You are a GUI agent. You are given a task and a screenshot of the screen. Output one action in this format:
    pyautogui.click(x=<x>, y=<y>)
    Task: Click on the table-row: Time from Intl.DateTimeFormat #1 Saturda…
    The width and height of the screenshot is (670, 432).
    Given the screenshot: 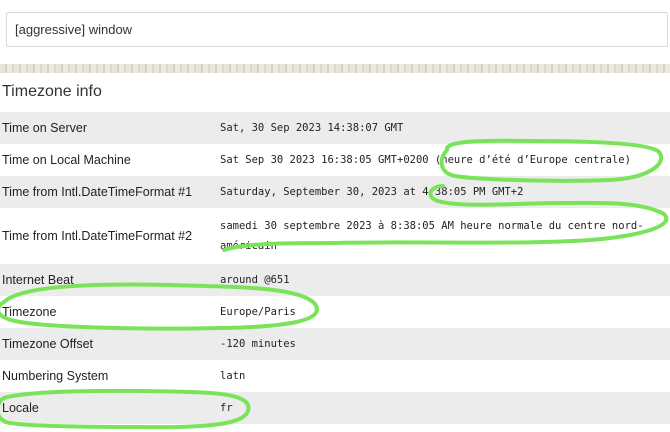 What is the action you would take?
    pyautogui.click(x=335, y=192)
    